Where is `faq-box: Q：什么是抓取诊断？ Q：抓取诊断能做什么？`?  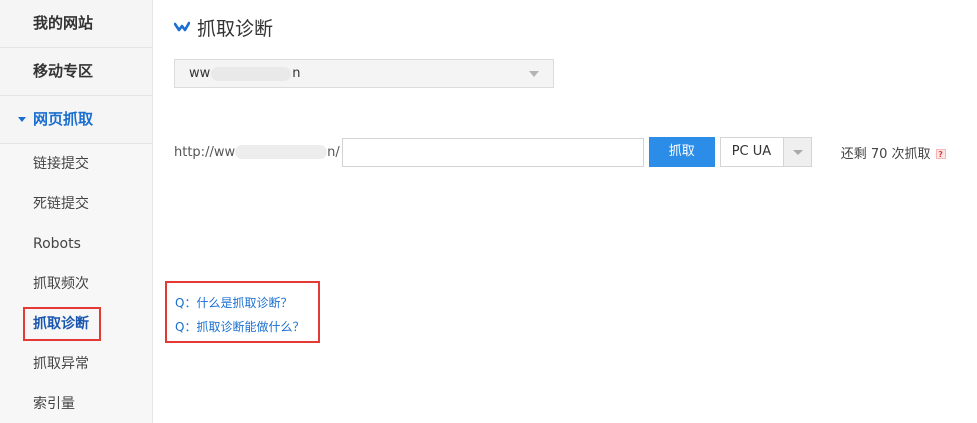 faq-box: Q：什么是抓取诊断？ Q：抓取诊断能做什么？ is located at coordinates (242, 312).